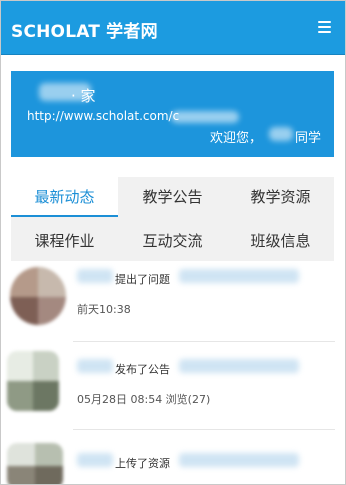  Describe the element at coordinates (64, 241) in the screenshot. I see `tab-homework: 课程作业` at that location.